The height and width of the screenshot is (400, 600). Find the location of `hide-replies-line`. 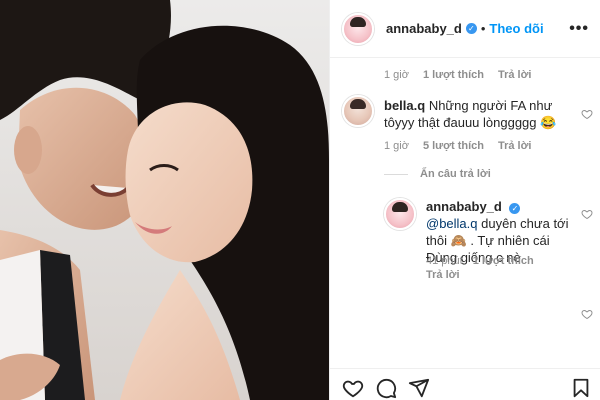

hide-replies-line is located at coordinates (396, 174).